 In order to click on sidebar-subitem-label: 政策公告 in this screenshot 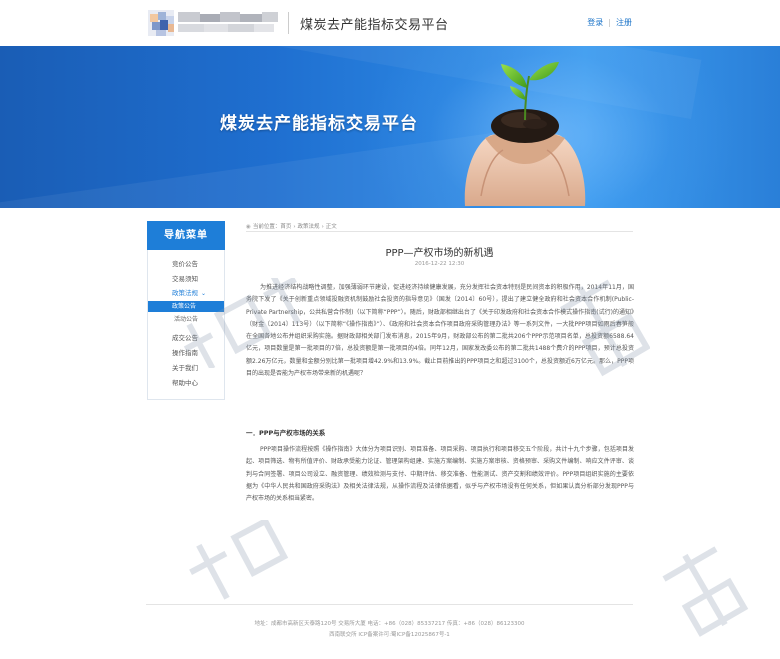, I will do `click(184, 306)`.